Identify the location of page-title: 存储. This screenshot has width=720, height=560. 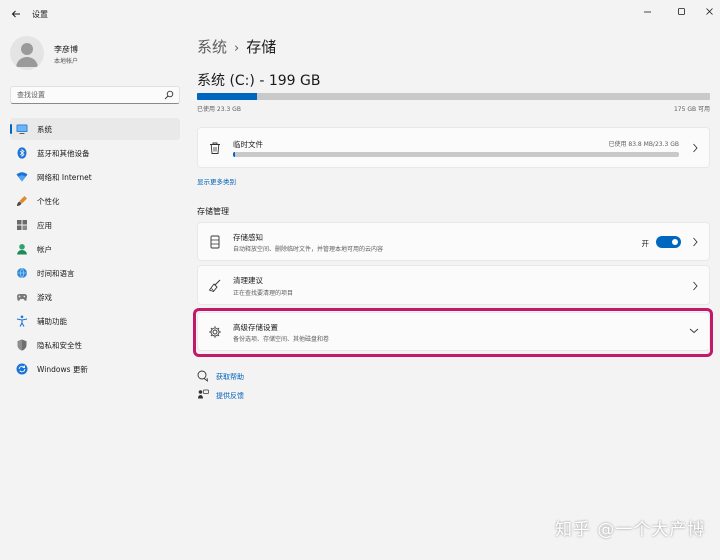
(261, 47).